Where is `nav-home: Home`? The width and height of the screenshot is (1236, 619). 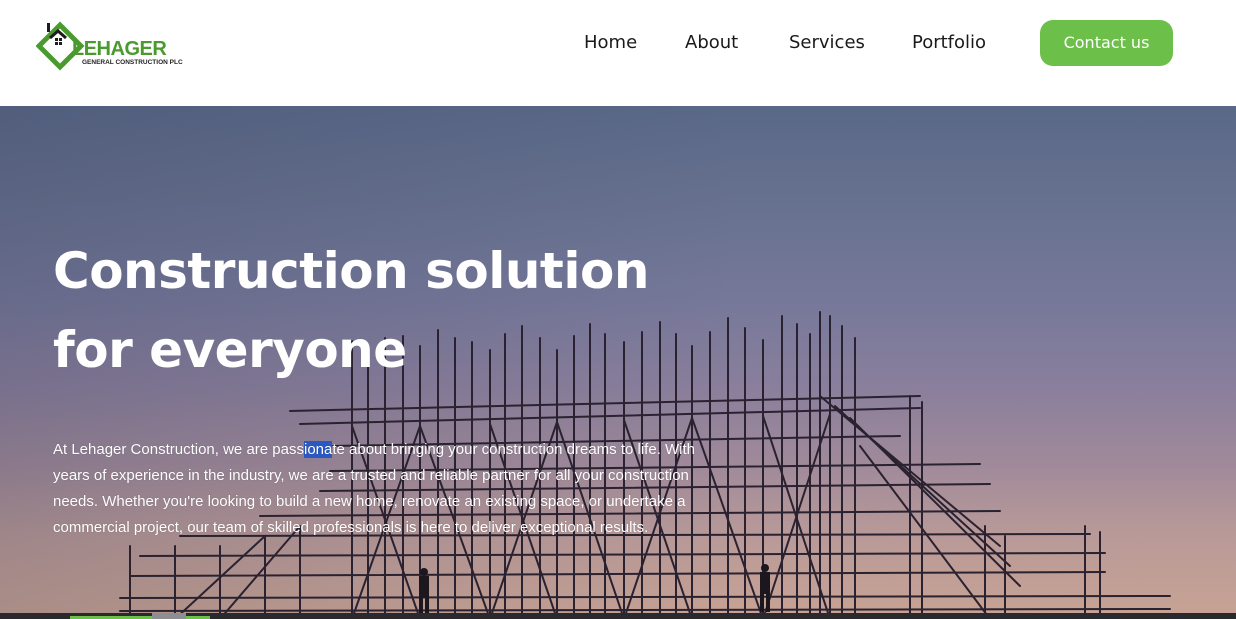
nav-home: Home is located at coordinates (610, 43).